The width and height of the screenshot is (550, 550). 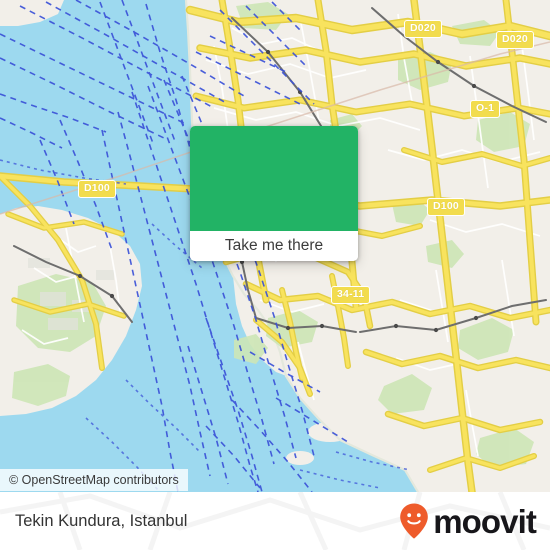 I want to click on road-shield-d020-a: D020, so click(x=423, y=29).